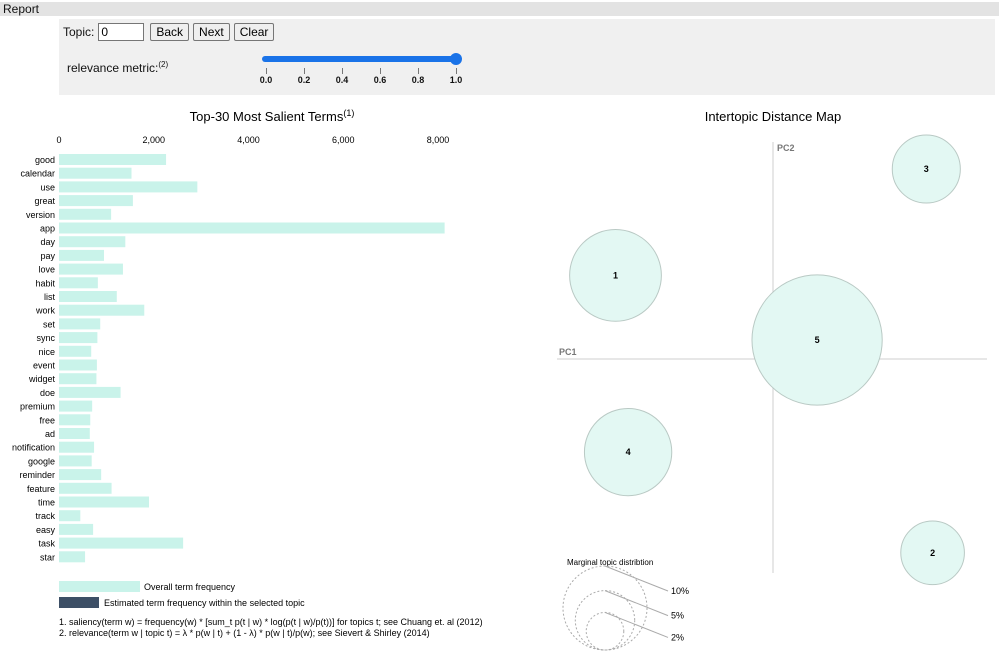  Describe the element at coordinates (364, 72) in the screenshot. I see `lambda-slider: 0.0 0.2 0.4 0.6 0.8 1.0` at that location.